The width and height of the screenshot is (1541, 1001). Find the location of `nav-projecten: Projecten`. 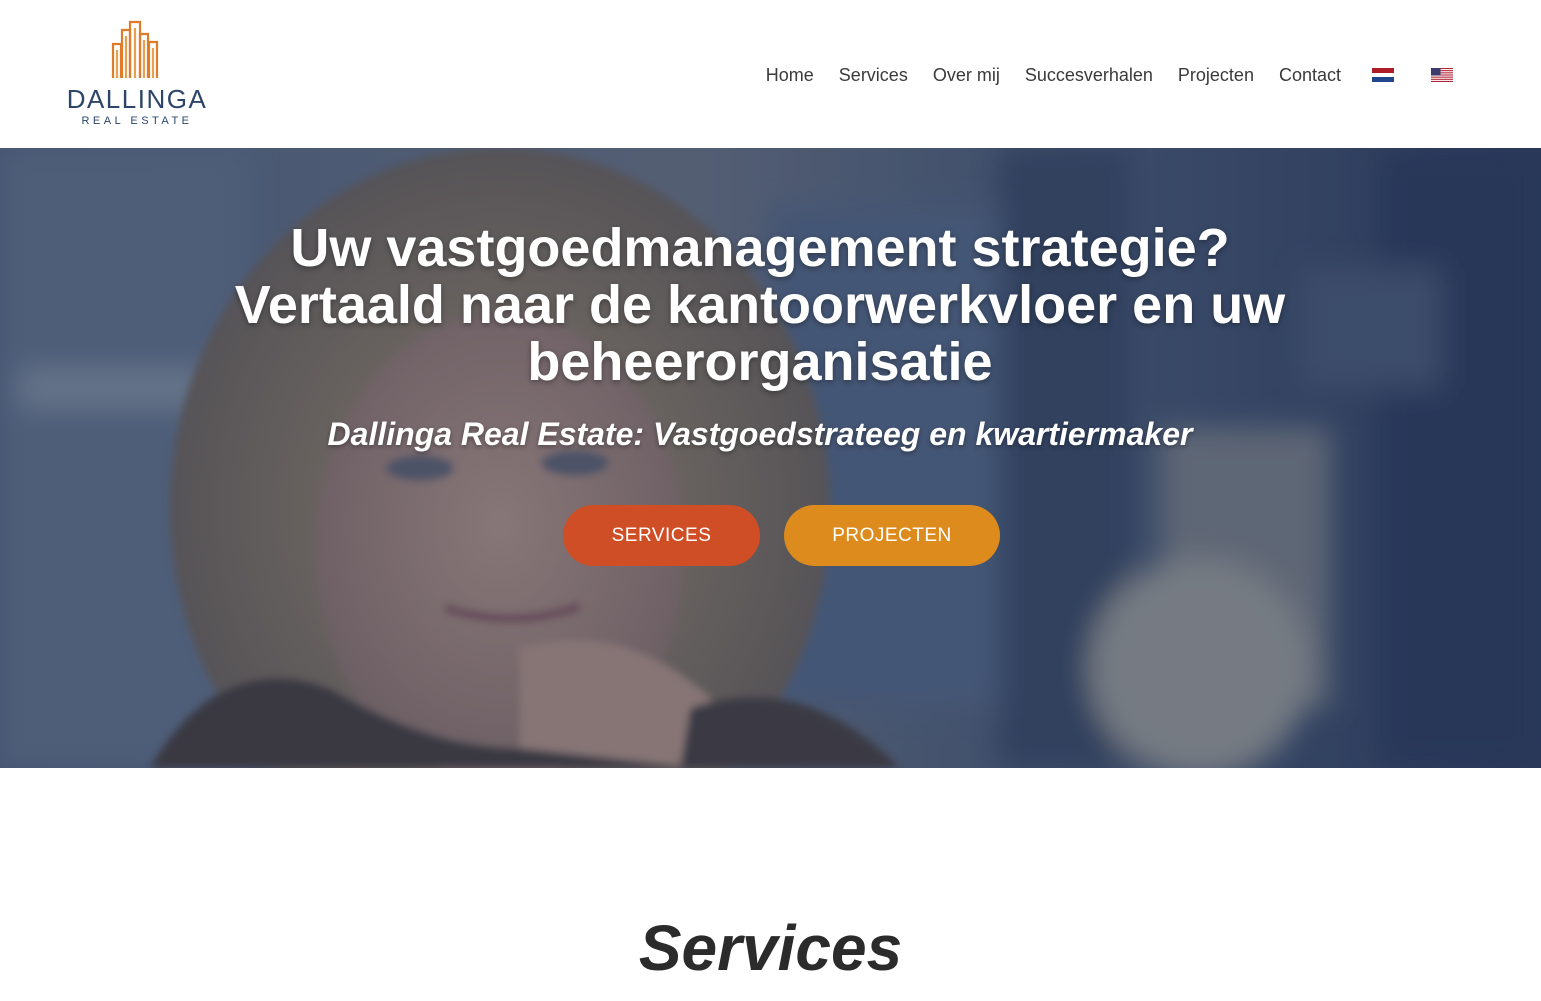

nav-projecten: Projecten is located at coordinates (1216, 75).